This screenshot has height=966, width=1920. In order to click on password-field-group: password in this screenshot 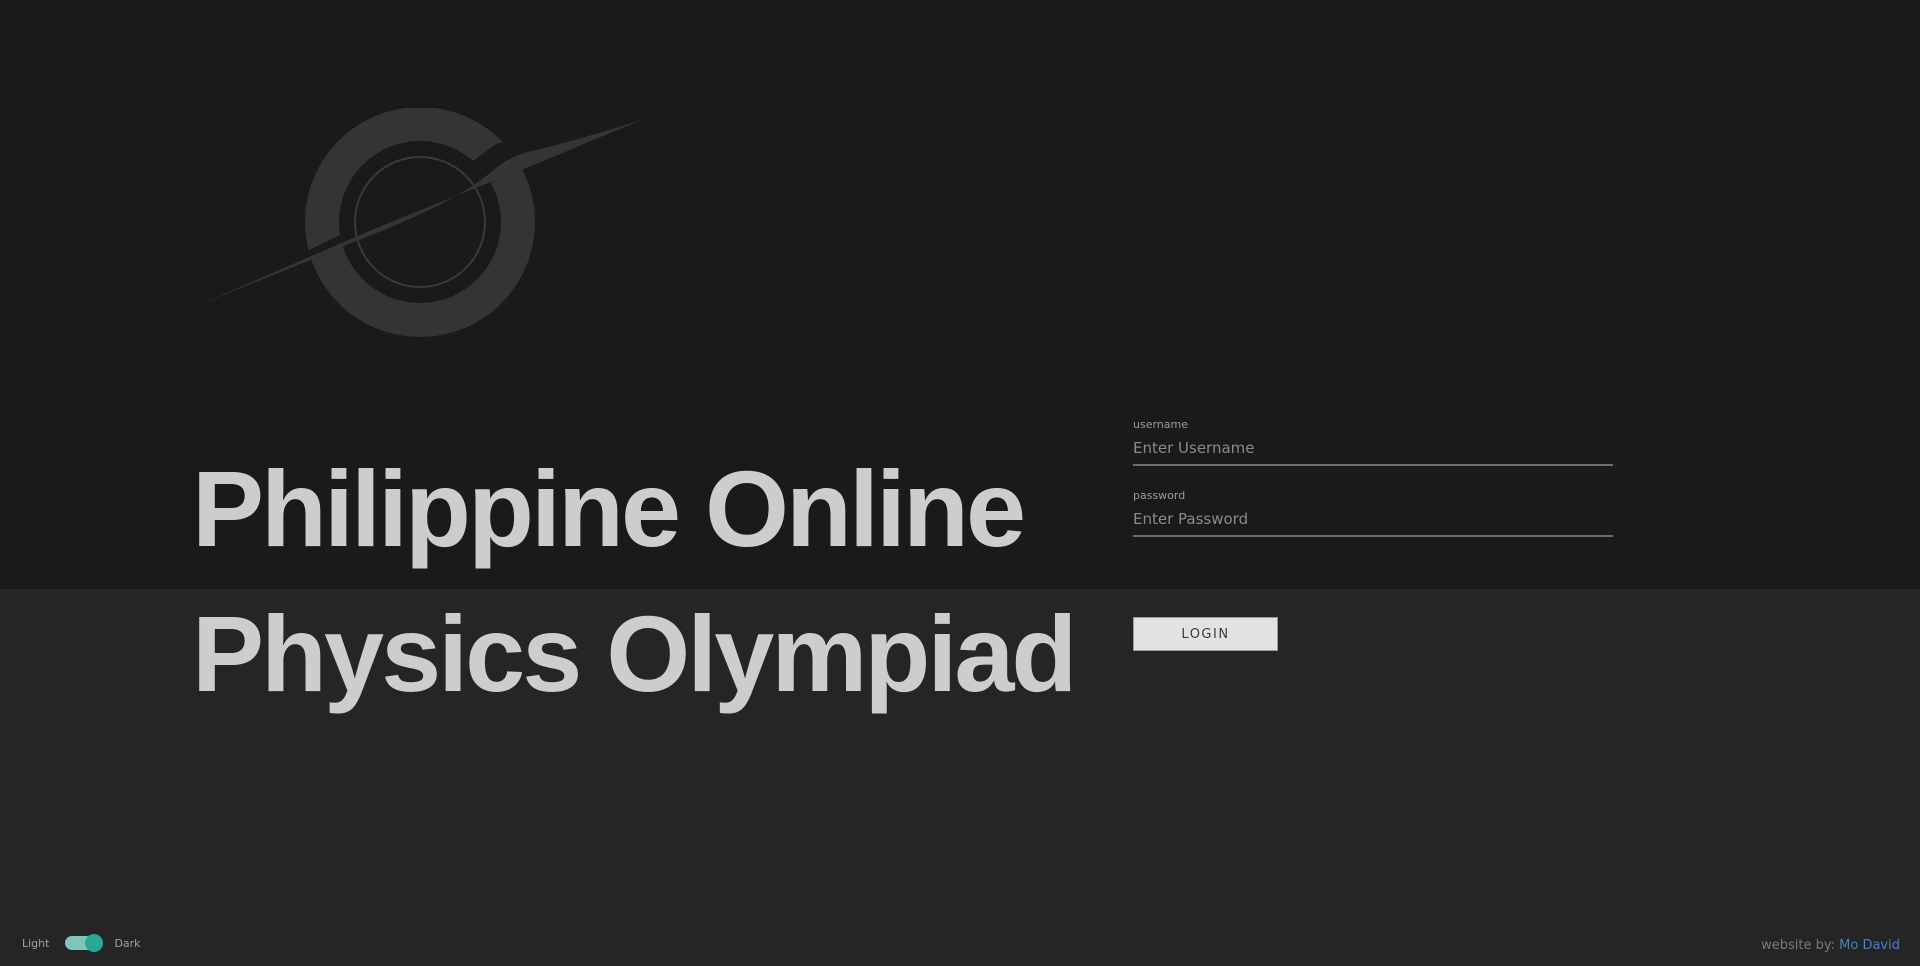, I will do `click(1373, 513)`.